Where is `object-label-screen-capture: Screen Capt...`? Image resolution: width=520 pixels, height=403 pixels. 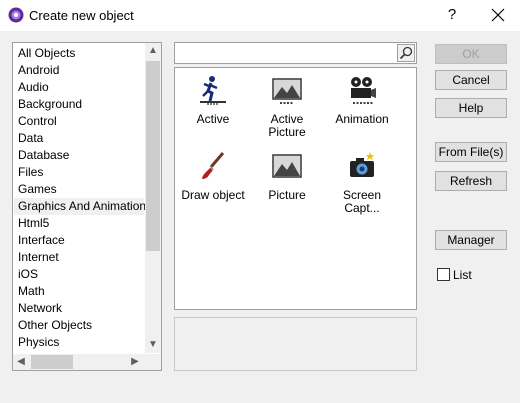
object-label-screen-capture: Screen Capt... is located at coordinates (362, 201).